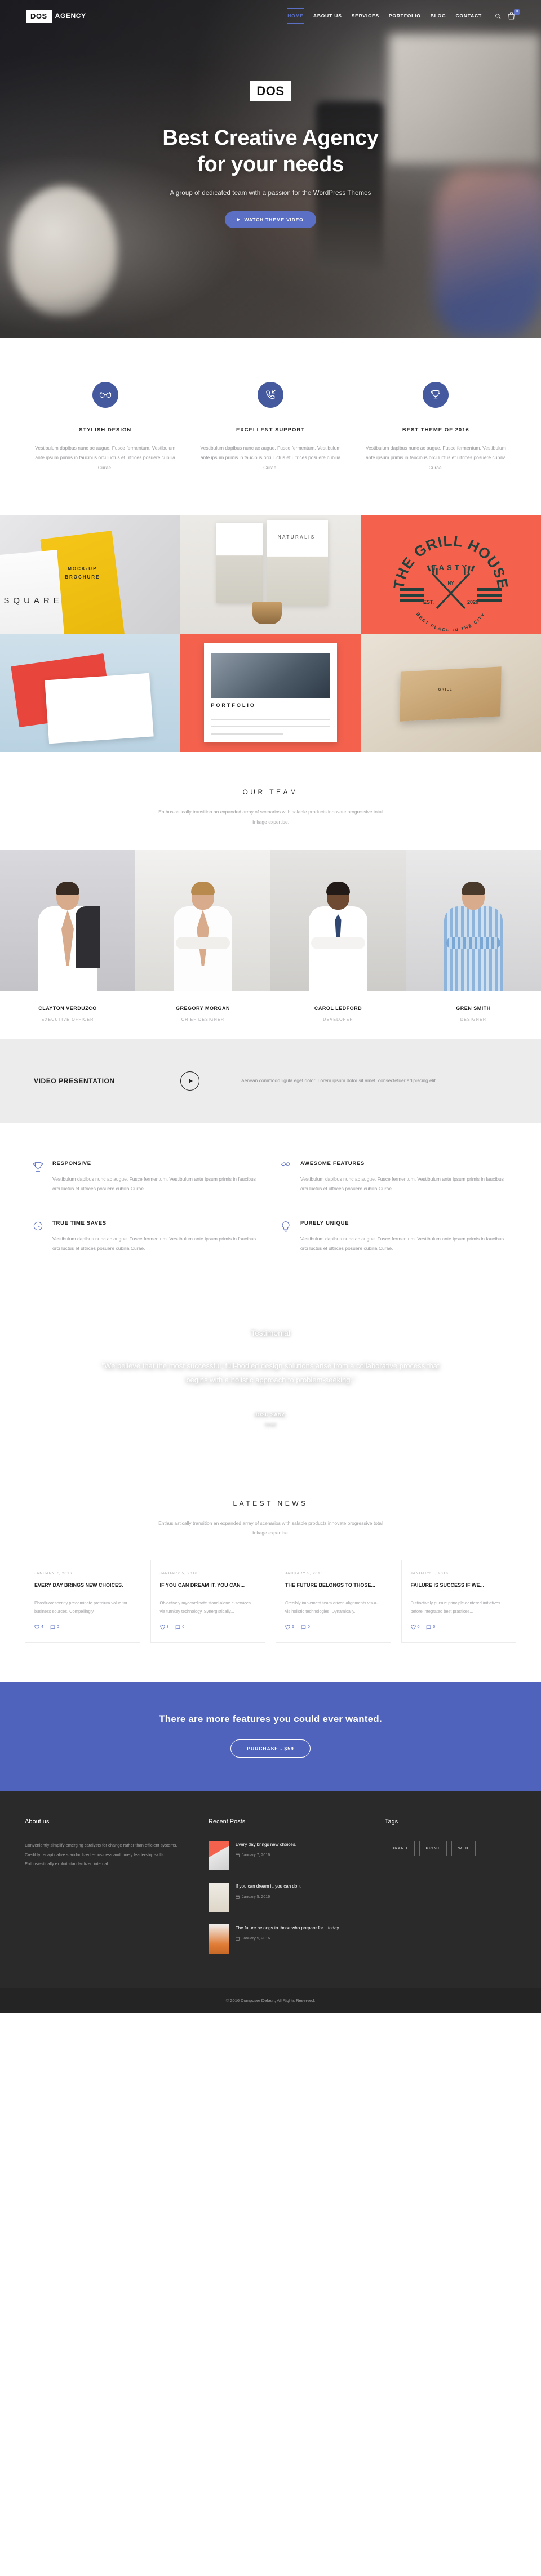 The width and height of the screenshot is (541, 2576). Describe the element at coordinates (400, 1849) in the screenshot. I see `tag-brand: BRAND` at that location.